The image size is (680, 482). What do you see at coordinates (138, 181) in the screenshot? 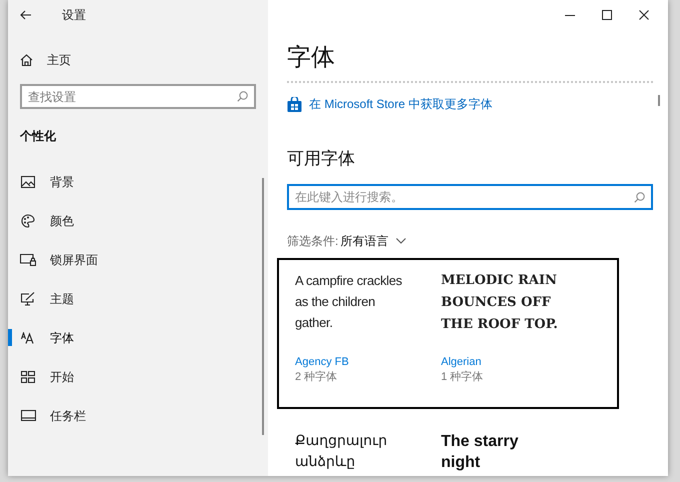
I see `nav-item: 背景` at bounding box center [138, 181].